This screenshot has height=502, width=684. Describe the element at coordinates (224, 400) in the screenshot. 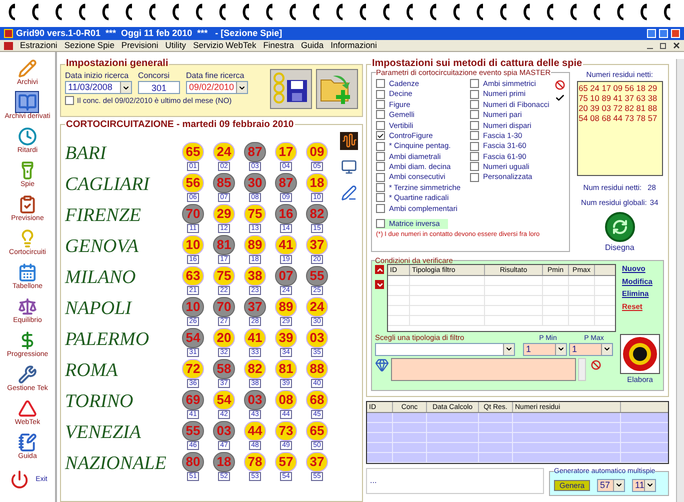

I see `number-bulb: 54` at that location.